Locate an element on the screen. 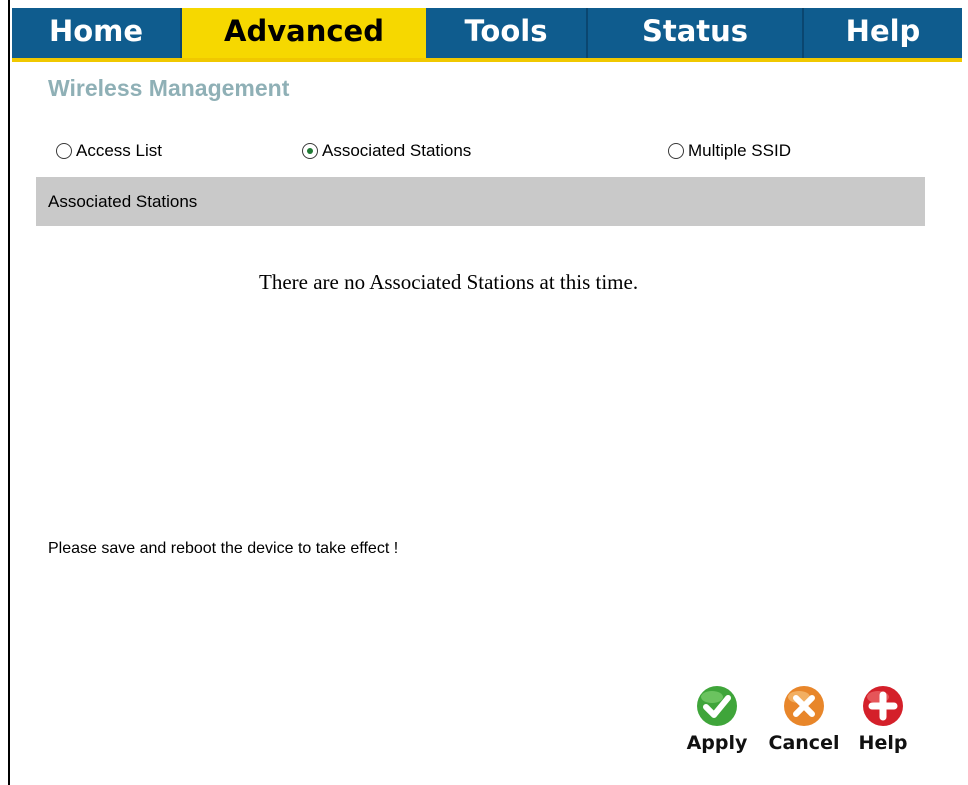 The image size is (968, 785). radio-multiple-ssid: Multiple SSID is located at coordinates (729, 151).